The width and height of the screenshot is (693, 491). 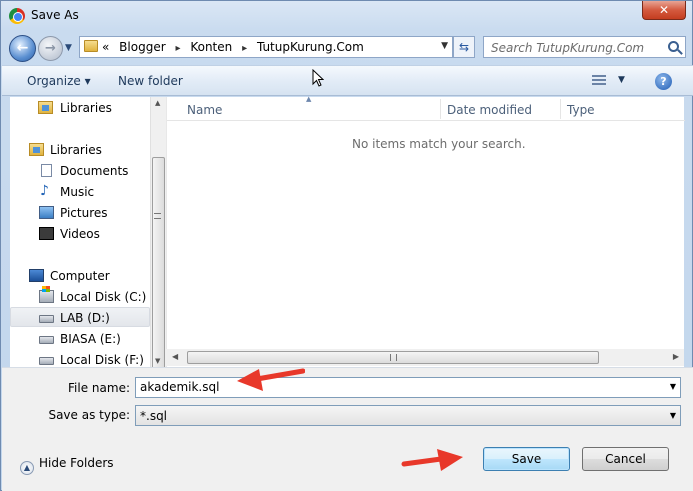 I want to click on refresh-button: ⇆, so click(x=464, y=47).